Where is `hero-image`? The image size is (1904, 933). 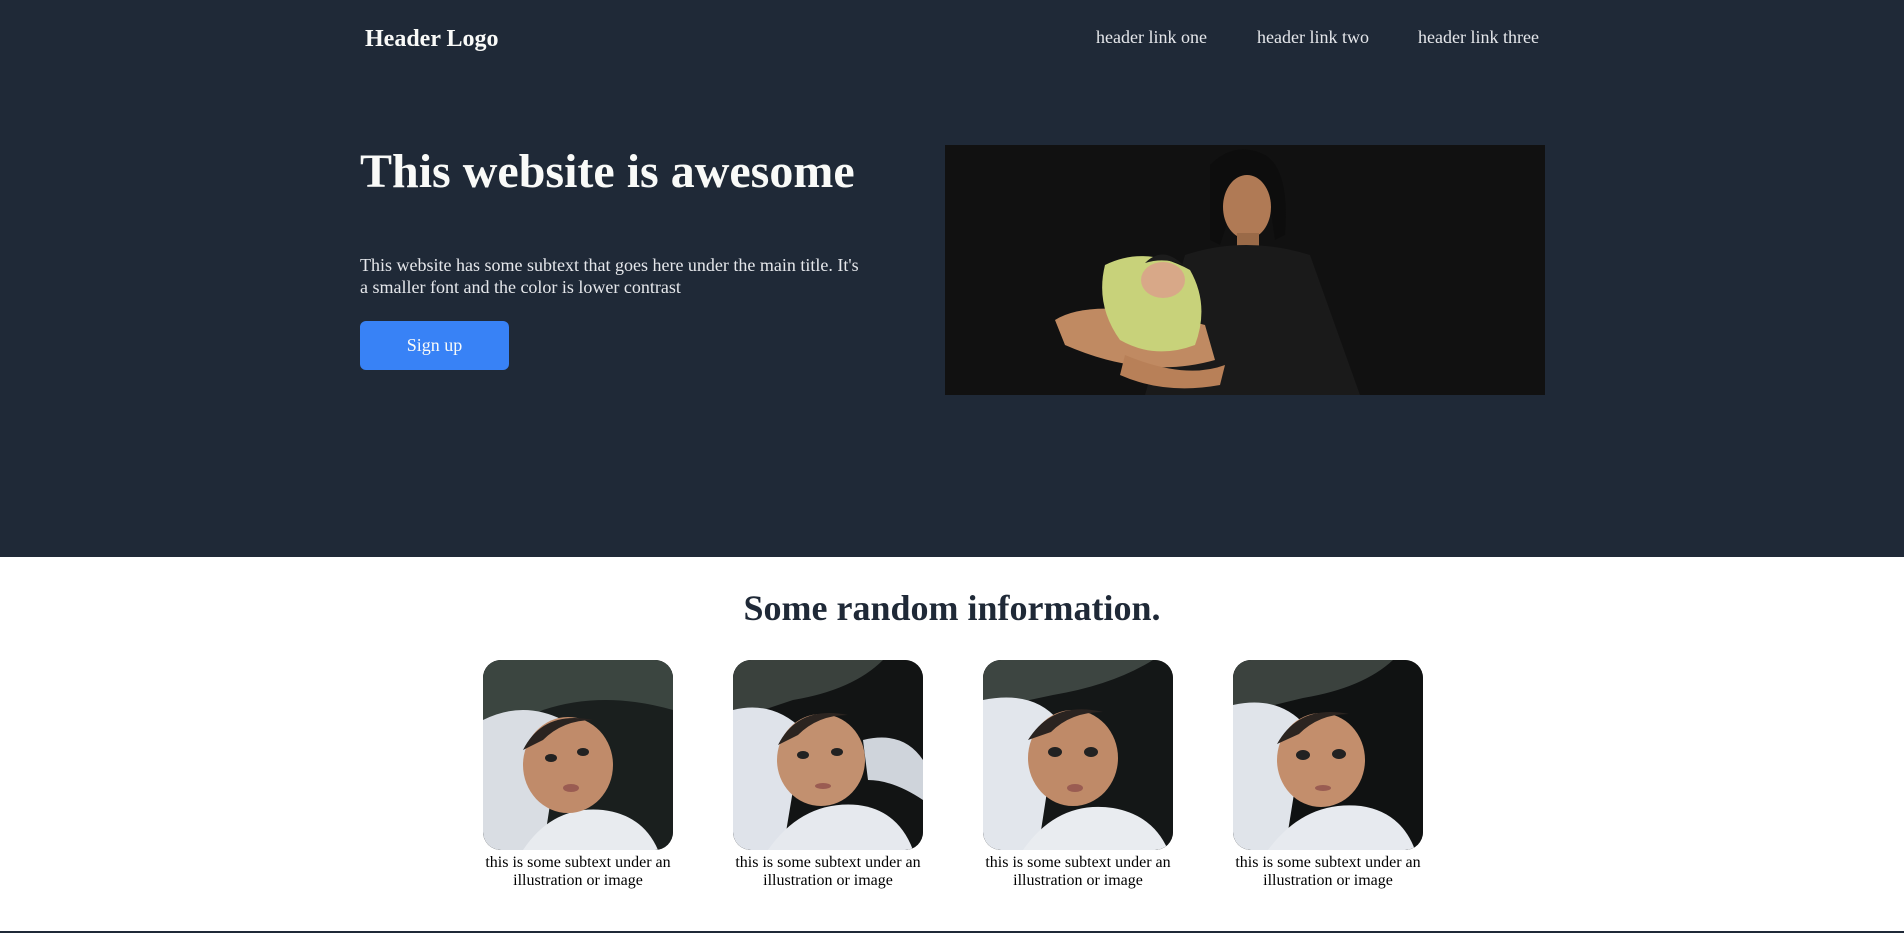
hero-image is located at coordinates (1245, 270).